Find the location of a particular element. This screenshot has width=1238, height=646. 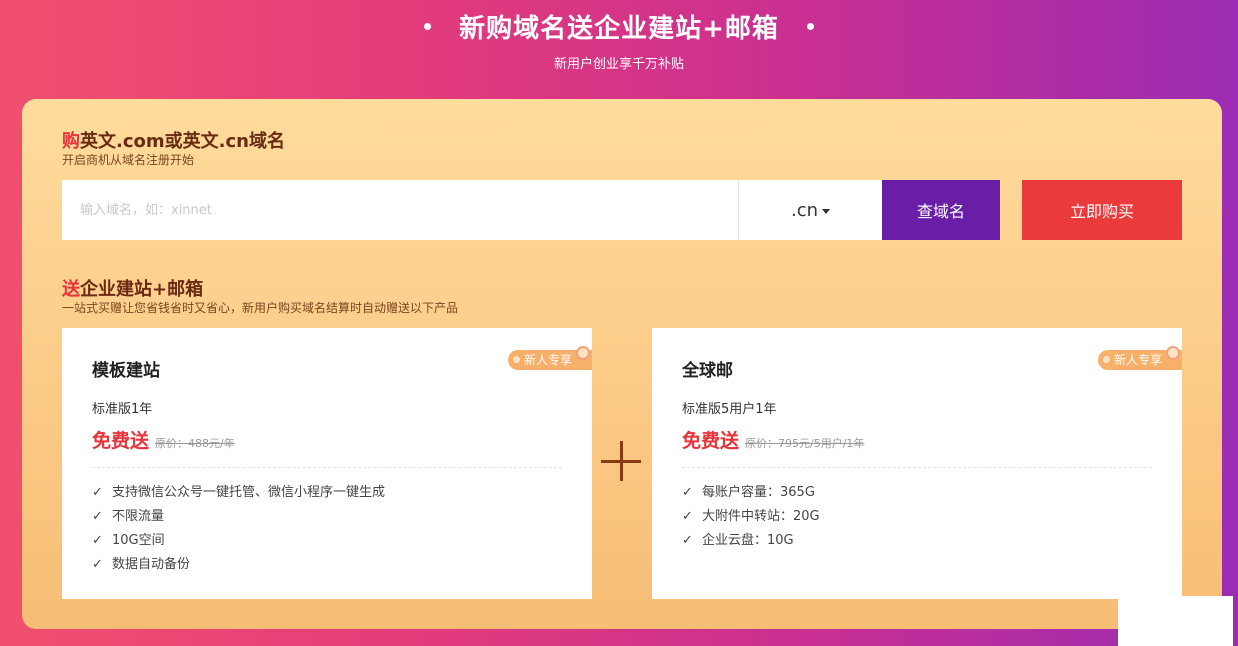

original-price: 原价：795元/5用户/1年 is located at coordinates (805, 443).